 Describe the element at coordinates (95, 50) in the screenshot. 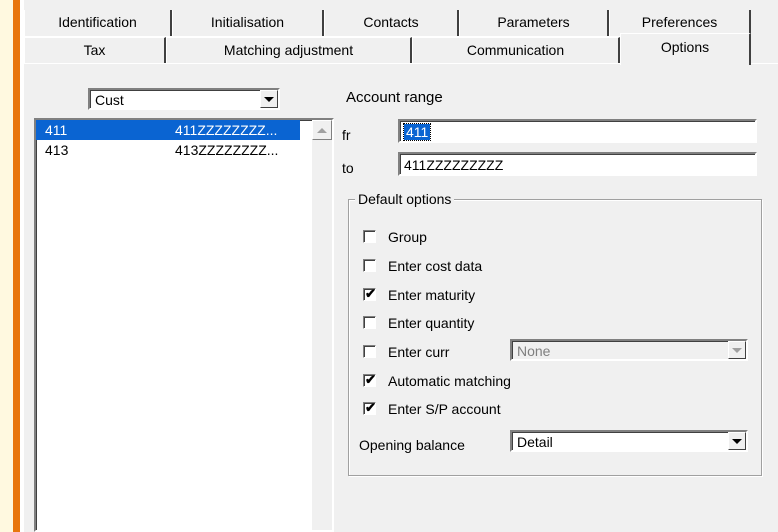

I see `tab-tax: Tax` at that location.